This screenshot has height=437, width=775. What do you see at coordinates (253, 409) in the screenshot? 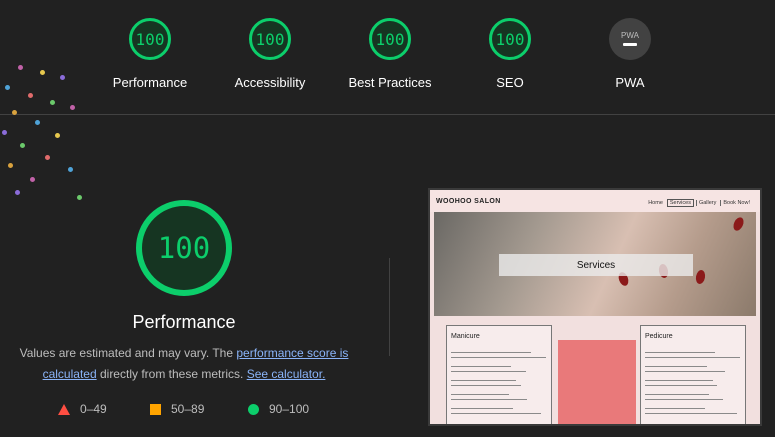
I see `circle-icon` at bounding box center [253, 409].